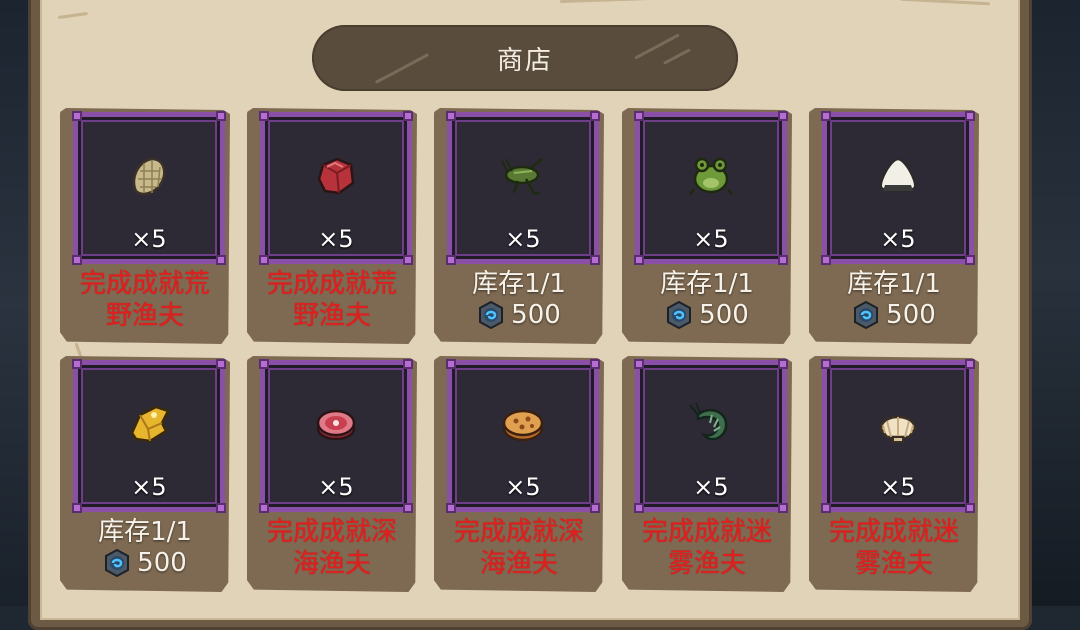 Image resolution: width=1080 pixels, height=630 pixels. What do you see at coordinates (336, 176) in the screenshot?
I see `raw-meat-icon` at bounding box center [336, 176].